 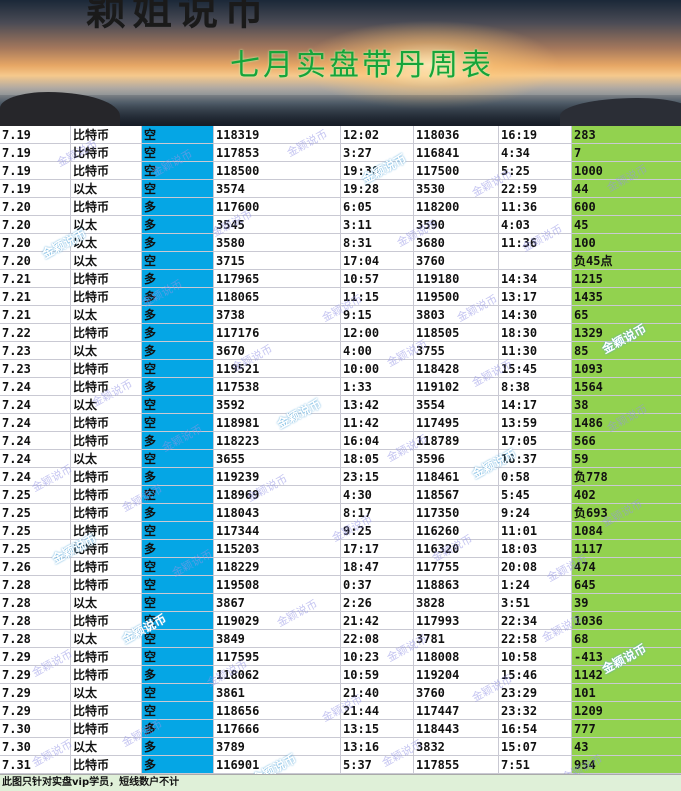 What do you see at coordinates (277, 315) in the screenshot?
I see `entry-price: 3738` at bounding box center [277, 315].